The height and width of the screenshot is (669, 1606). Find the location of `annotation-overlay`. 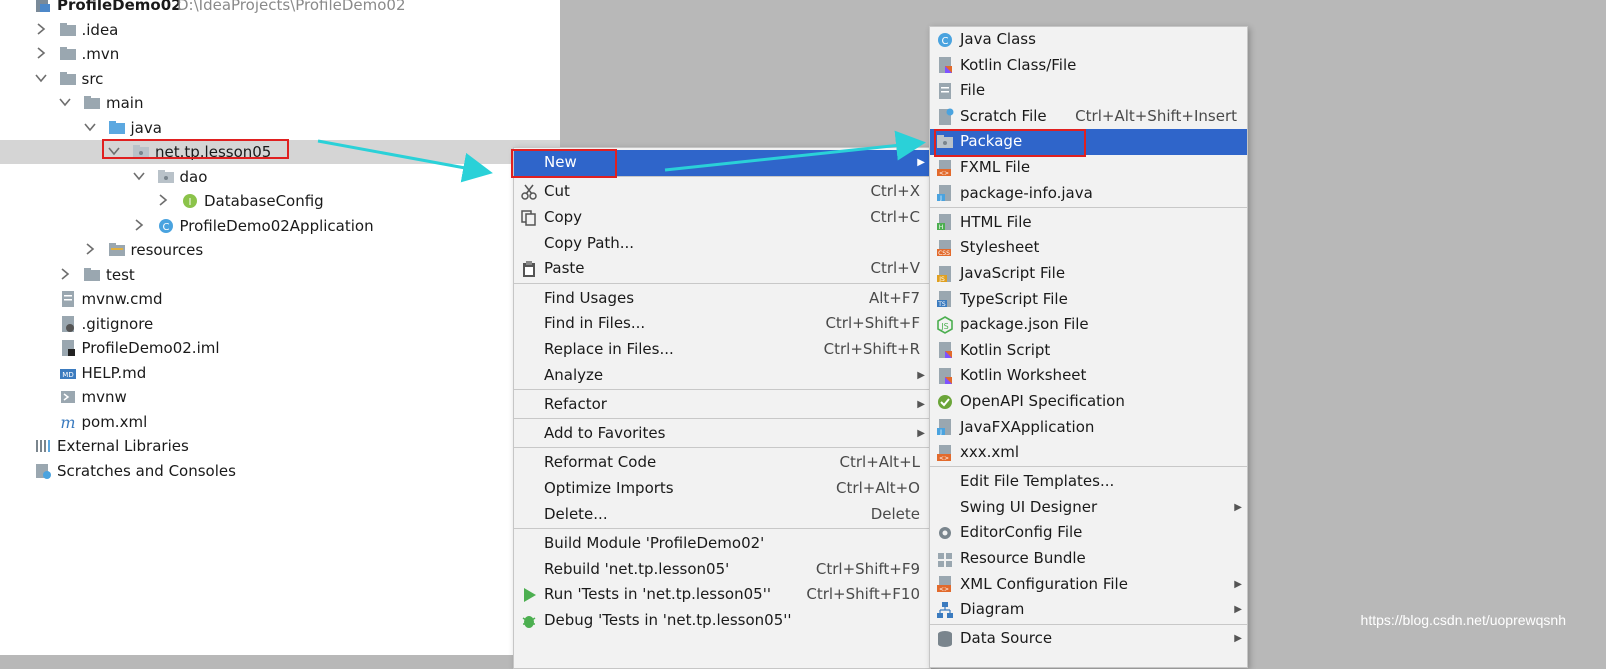

annotation-overlay is located at coordinates (621, 156).